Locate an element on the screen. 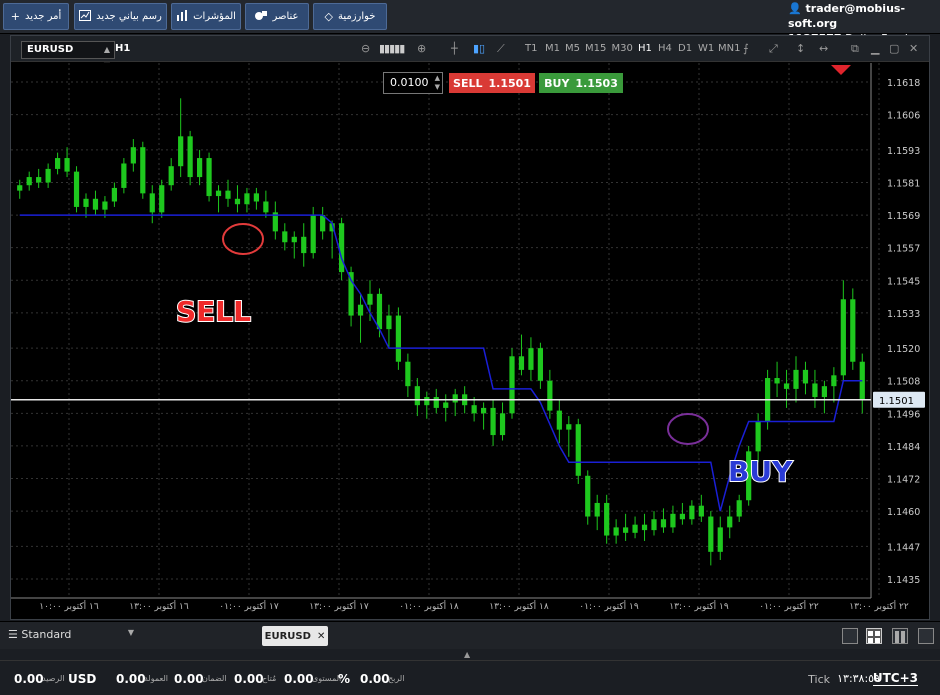  timeframe-w1: W1 is located at coordinates (706, 48).